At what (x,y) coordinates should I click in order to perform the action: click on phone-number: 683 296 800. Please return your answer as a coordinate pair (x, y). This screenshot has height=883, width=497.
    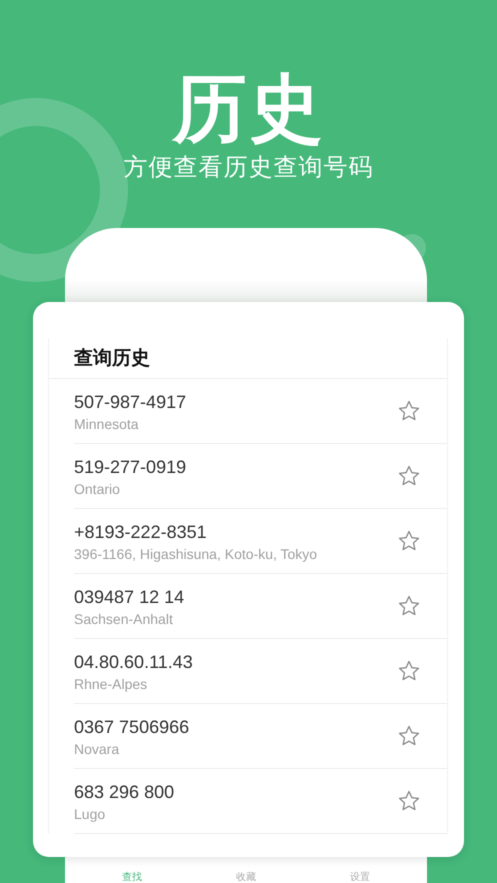
    Looking at the image, I should click on (124, 792).